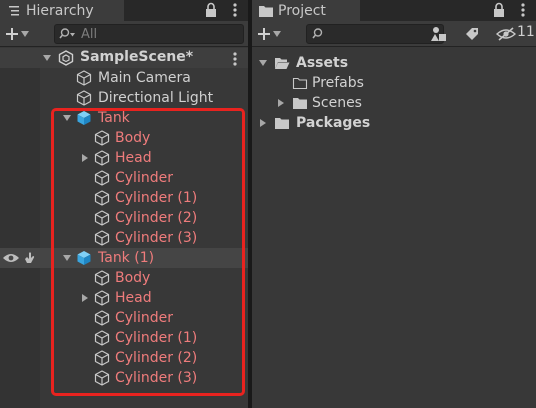 This screenshot has height=408, width=536. Describe the element at coordinates (472, 34) in the screenshot. I see `filter-by-label-icon` at that location.